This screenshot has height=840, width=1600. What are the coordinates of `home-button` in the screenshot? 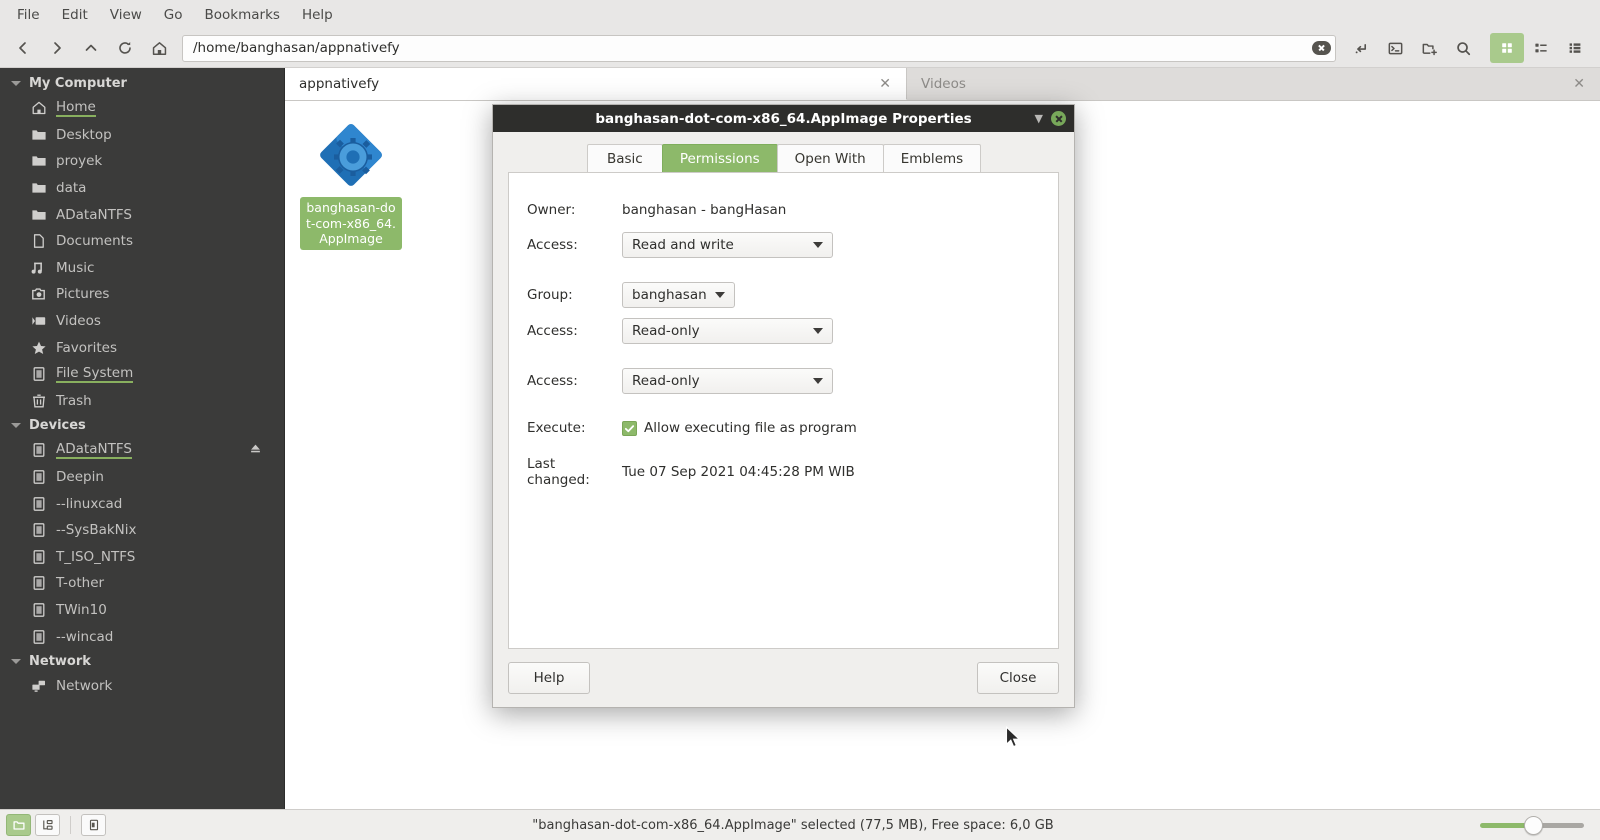 It's located at (159, 48).